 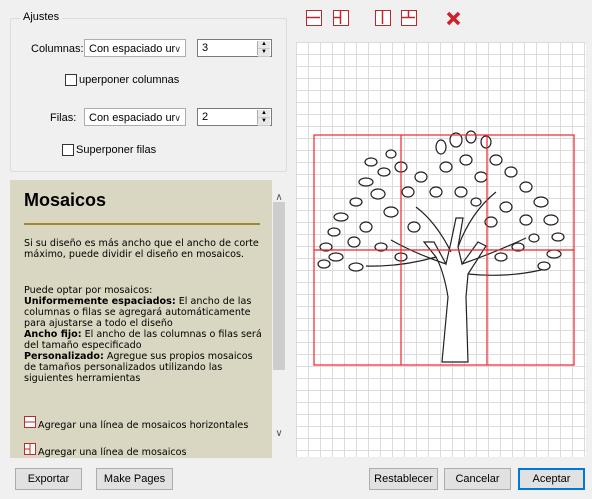 I want to click on help-options-intro: Puede optar por mosaicos:, so click(x=88, y=290).